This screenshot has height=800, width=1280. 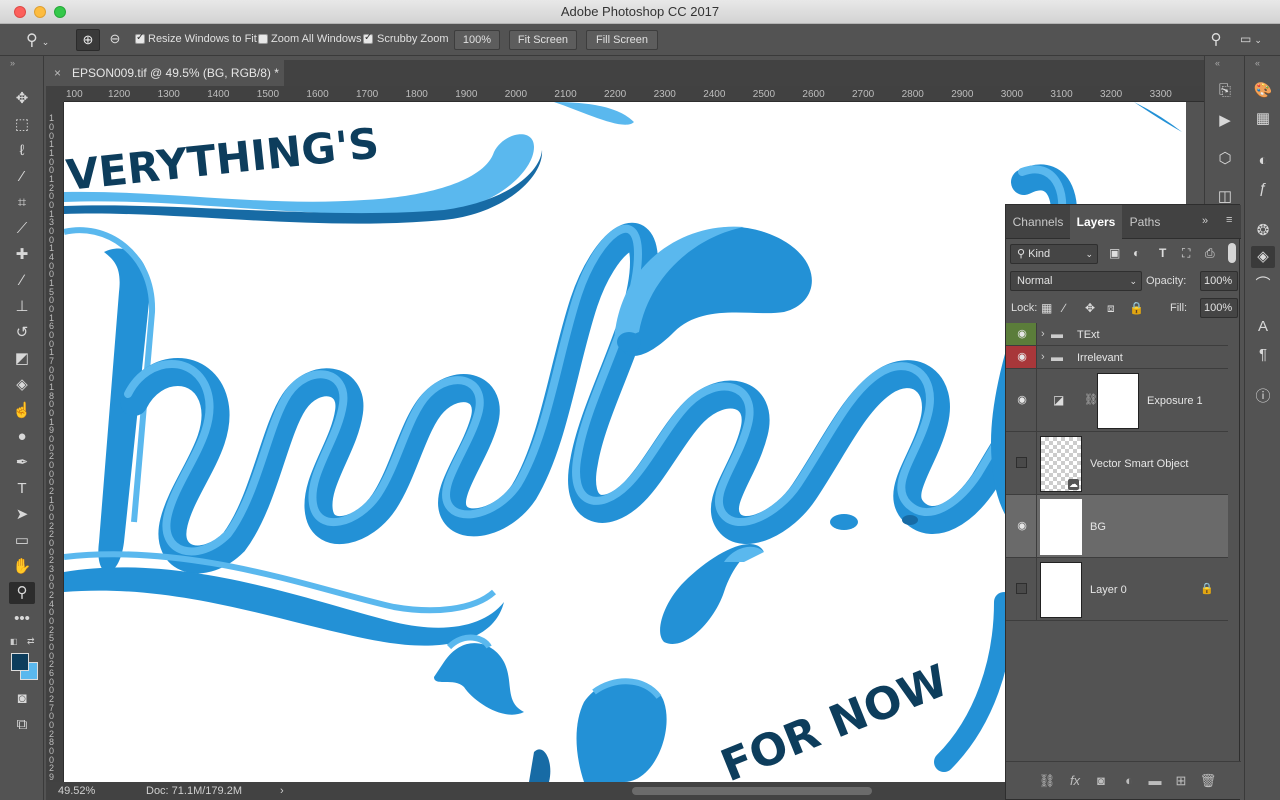 I want to click on paint-bucket-tool-icon: ◈, so click(x=22, y=385).